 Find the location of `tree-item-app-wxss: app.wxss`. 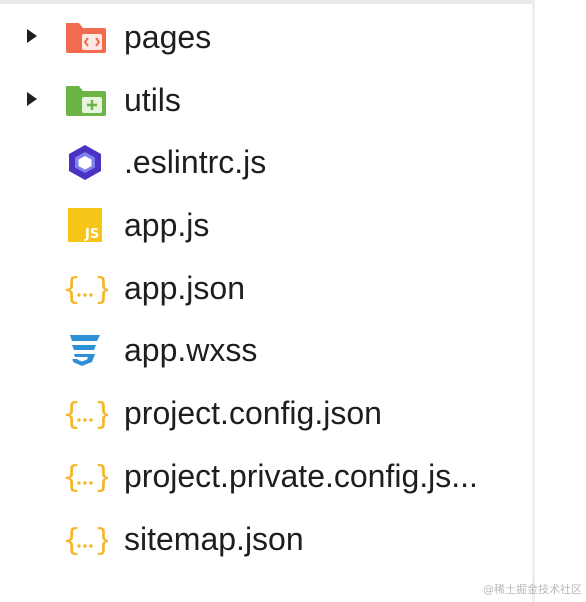

tree-item-app-wxss: app.wxss is located at coordinates (266, 351).